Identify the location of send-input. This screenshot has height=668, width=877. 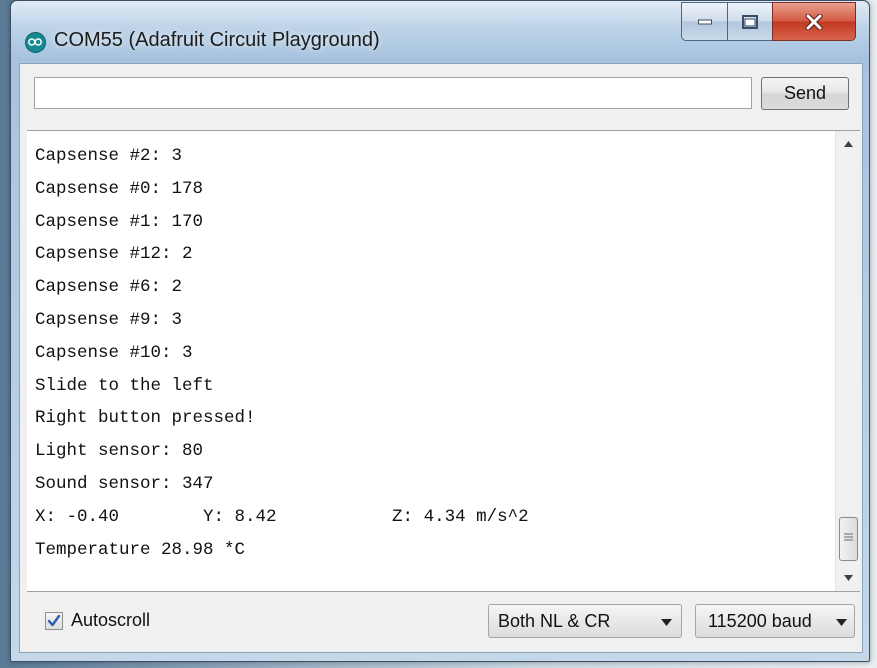
(393, 93).